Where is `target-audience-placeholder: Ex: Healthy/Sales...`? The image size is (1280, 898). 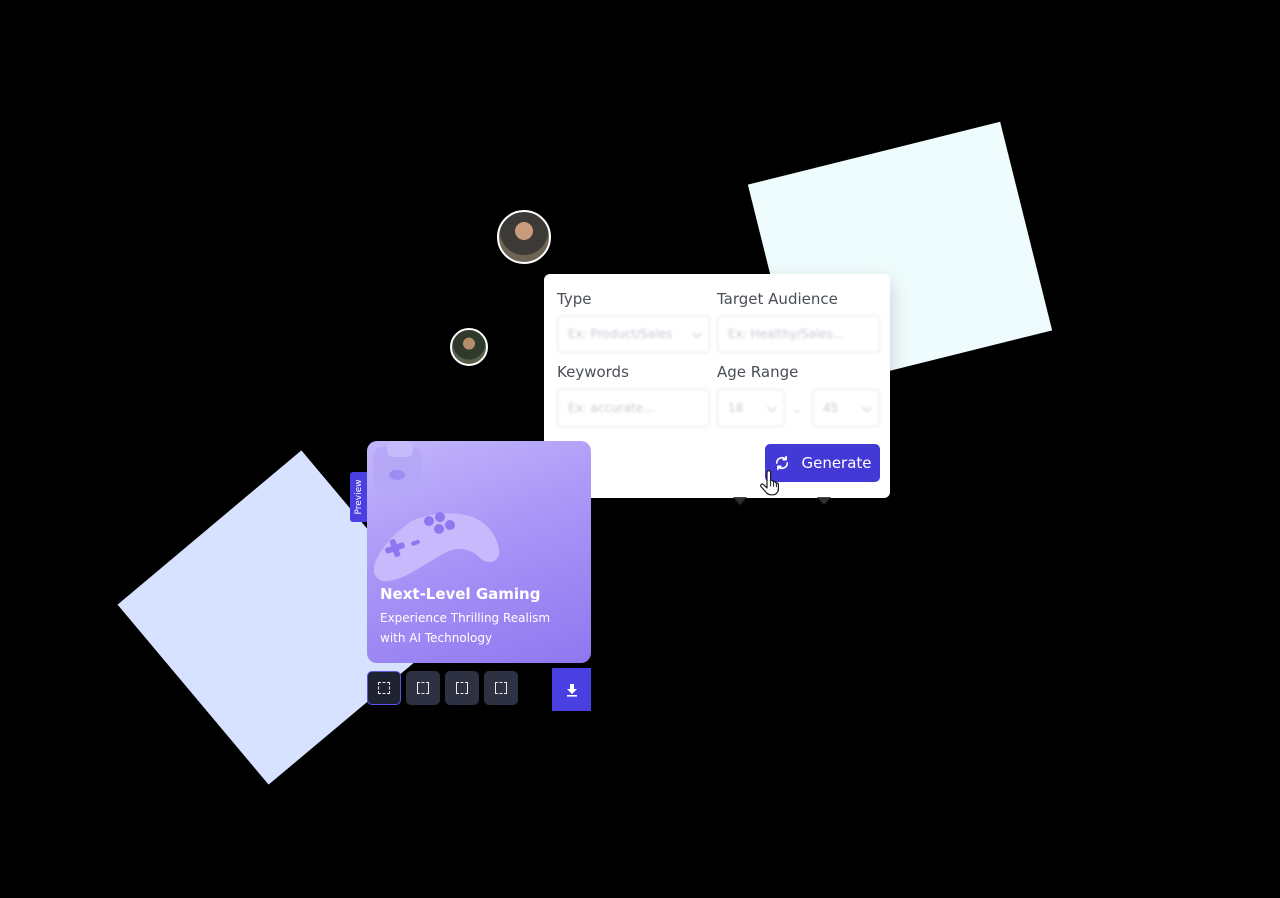
target-audience-placeholder: Ex: Healthy/Sales... is located at coordinates (786, 334).